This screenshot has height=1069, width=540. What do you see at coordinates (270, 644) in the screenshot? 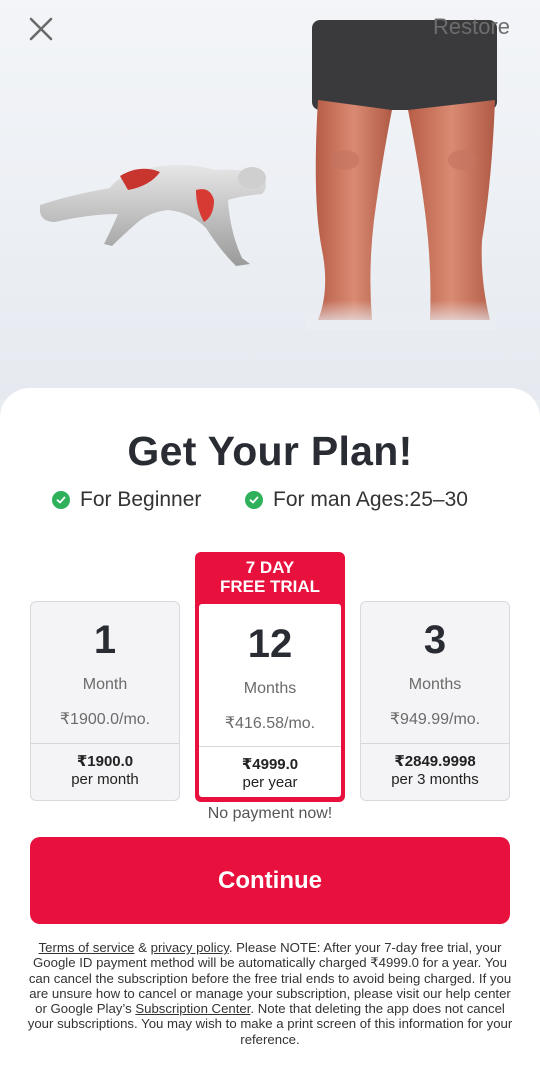
I see `plan-duration-number: 12` at bounding box center [270, 644].